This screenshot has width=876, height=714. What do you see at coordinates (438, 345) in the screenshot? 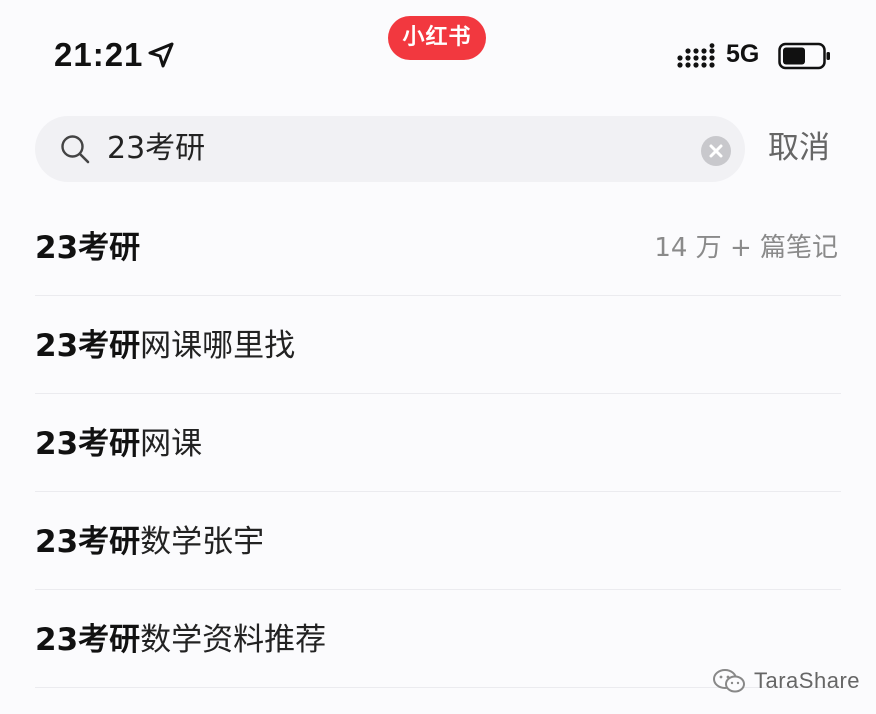
I see `suggestion-item: 23考研网课哪里找` at bounding box center [438, 345].